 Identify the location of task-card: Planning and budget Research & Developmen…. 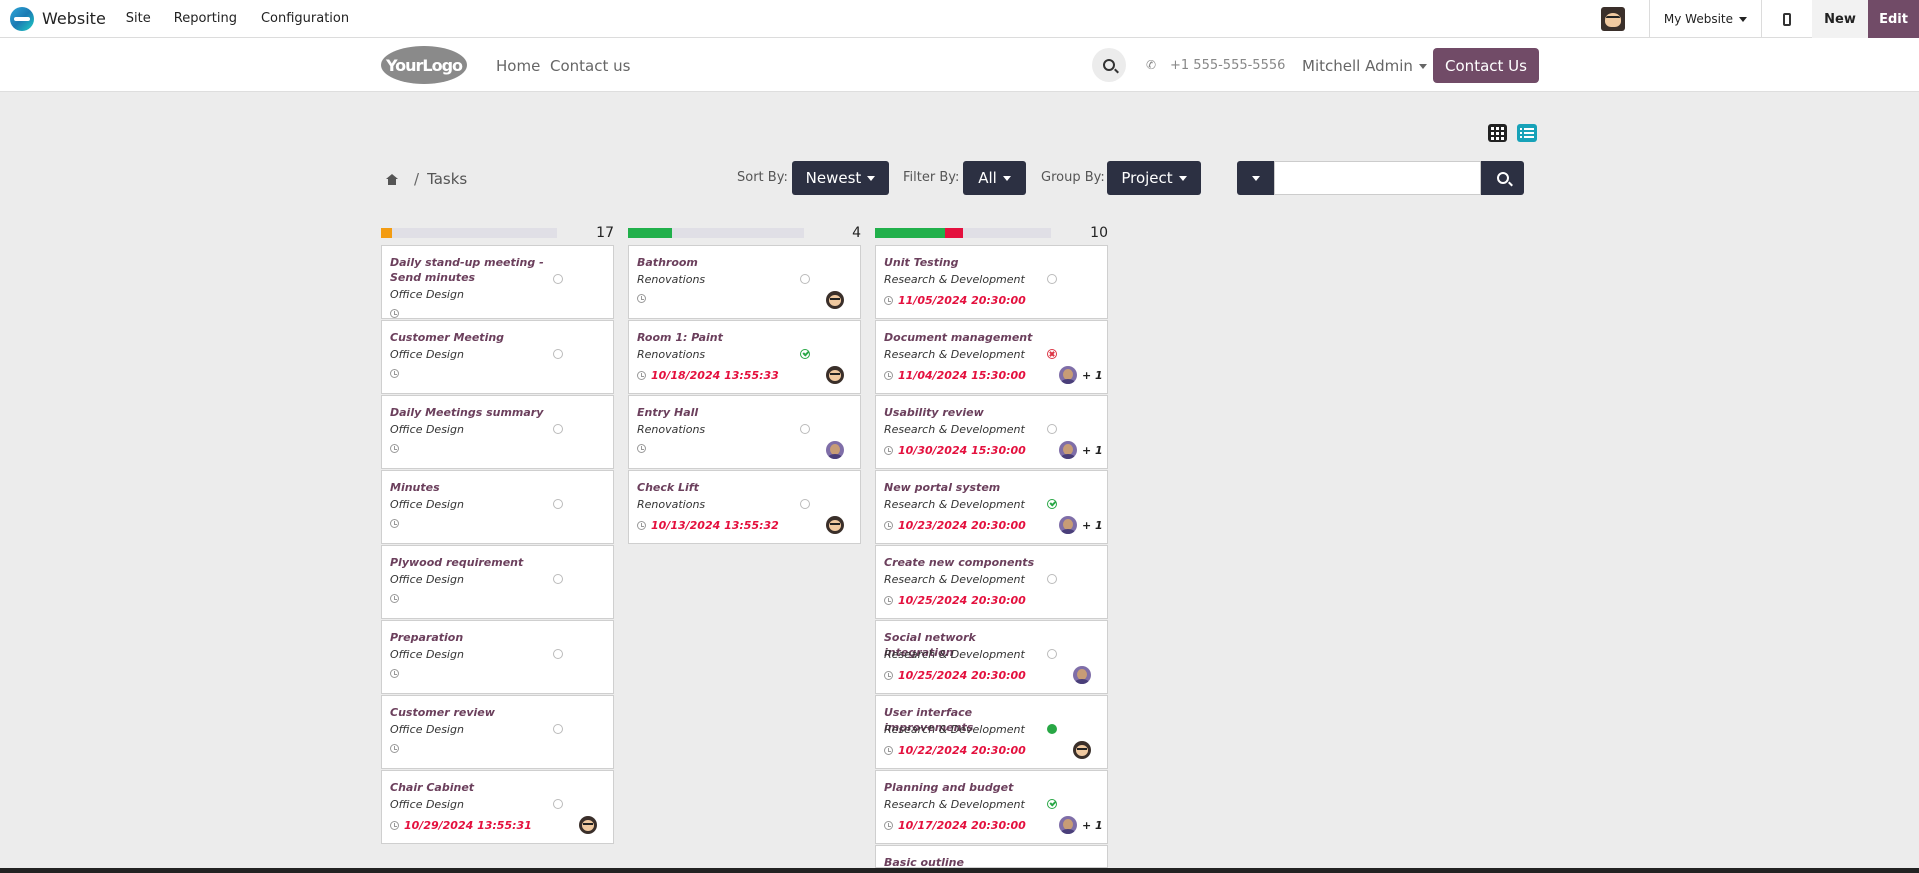
(991, 807).